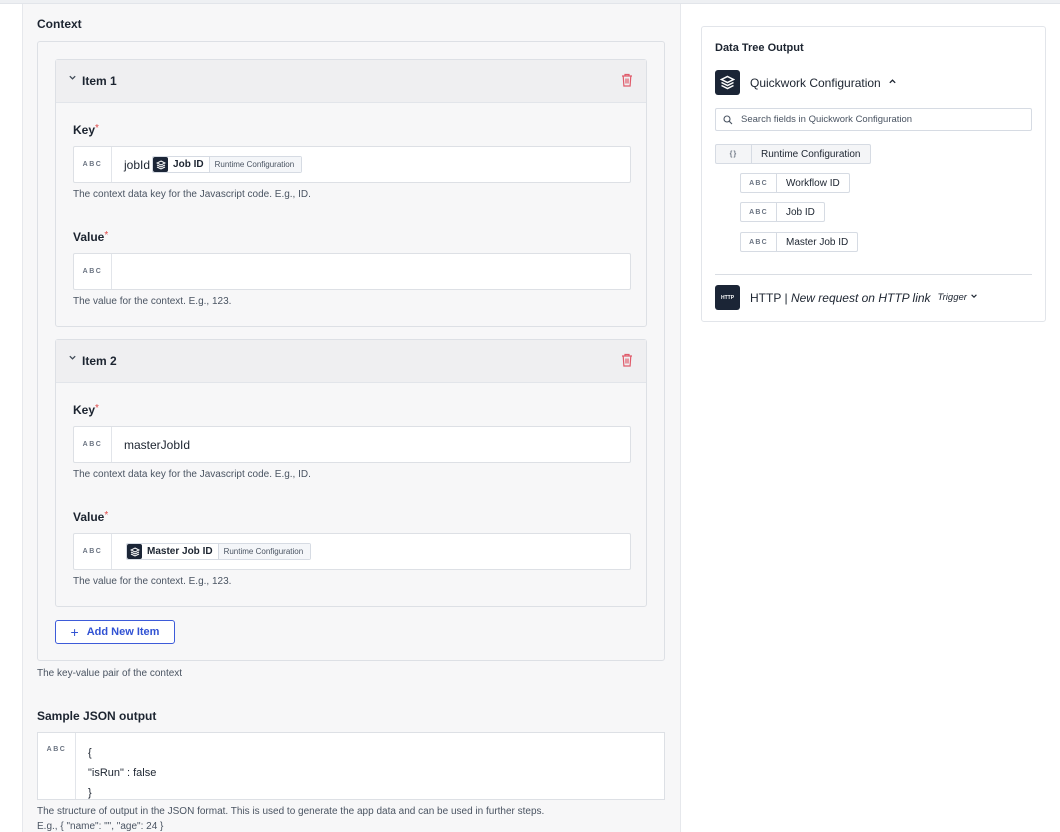  Describe the element at coordinates (351, 766) in the screenshot. I see `sample-json-input: ABC { "isRun" : false }` at that location.